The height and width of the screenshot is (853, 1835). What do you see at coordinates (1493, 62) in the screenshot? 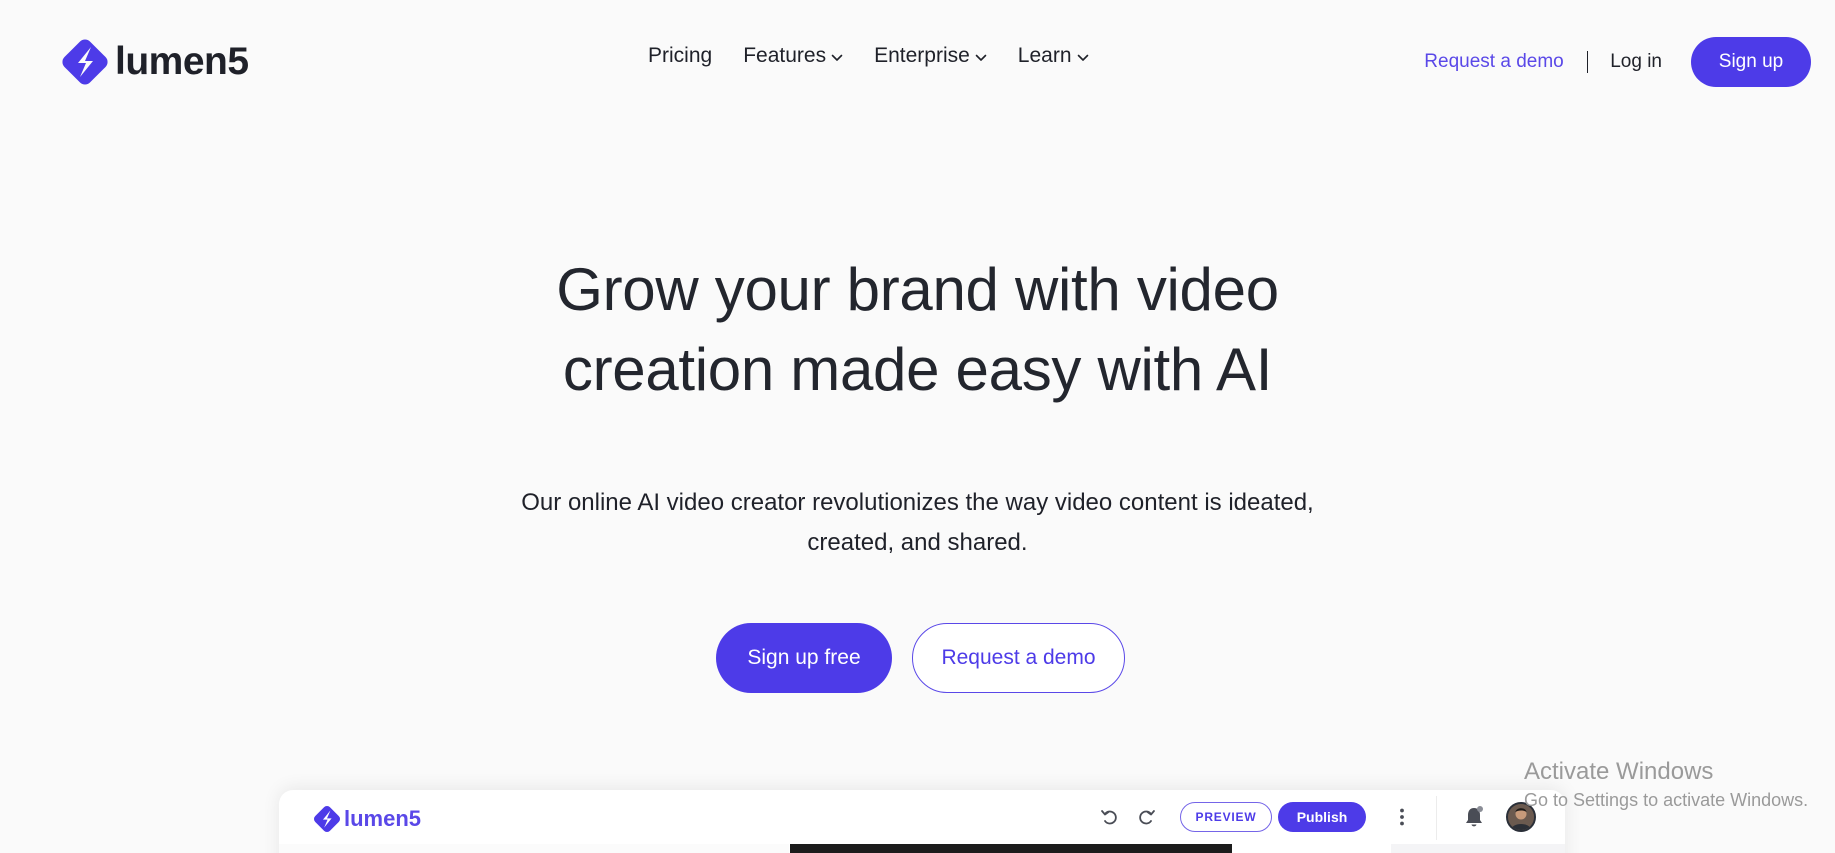
I see `request-demo-link: Request a demo` at bounding box center [1493, 62].